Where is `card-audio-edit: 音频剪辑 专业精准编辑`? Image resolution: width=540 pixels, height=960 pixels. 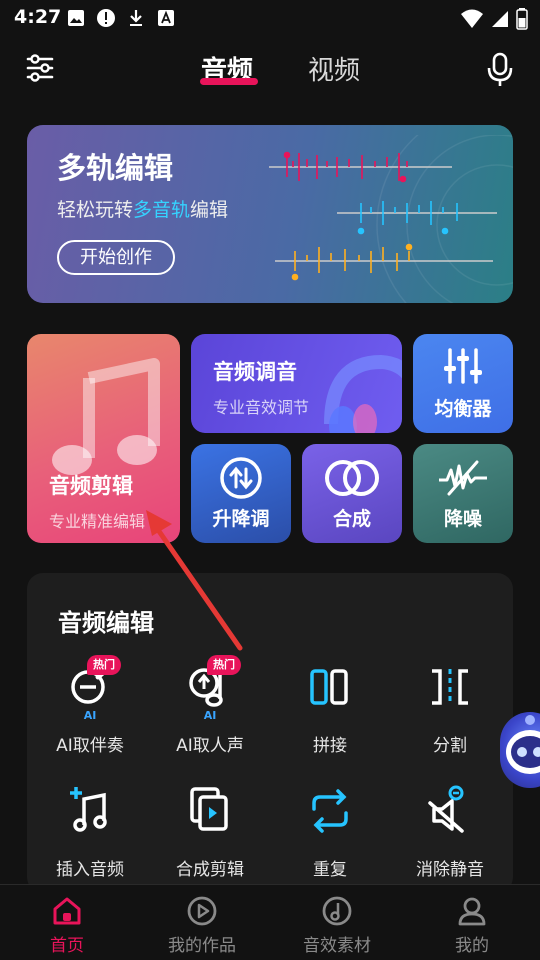 card-audio-edit: 音频剪辑 专业精准编辑 is located at coordinates (103, 438).